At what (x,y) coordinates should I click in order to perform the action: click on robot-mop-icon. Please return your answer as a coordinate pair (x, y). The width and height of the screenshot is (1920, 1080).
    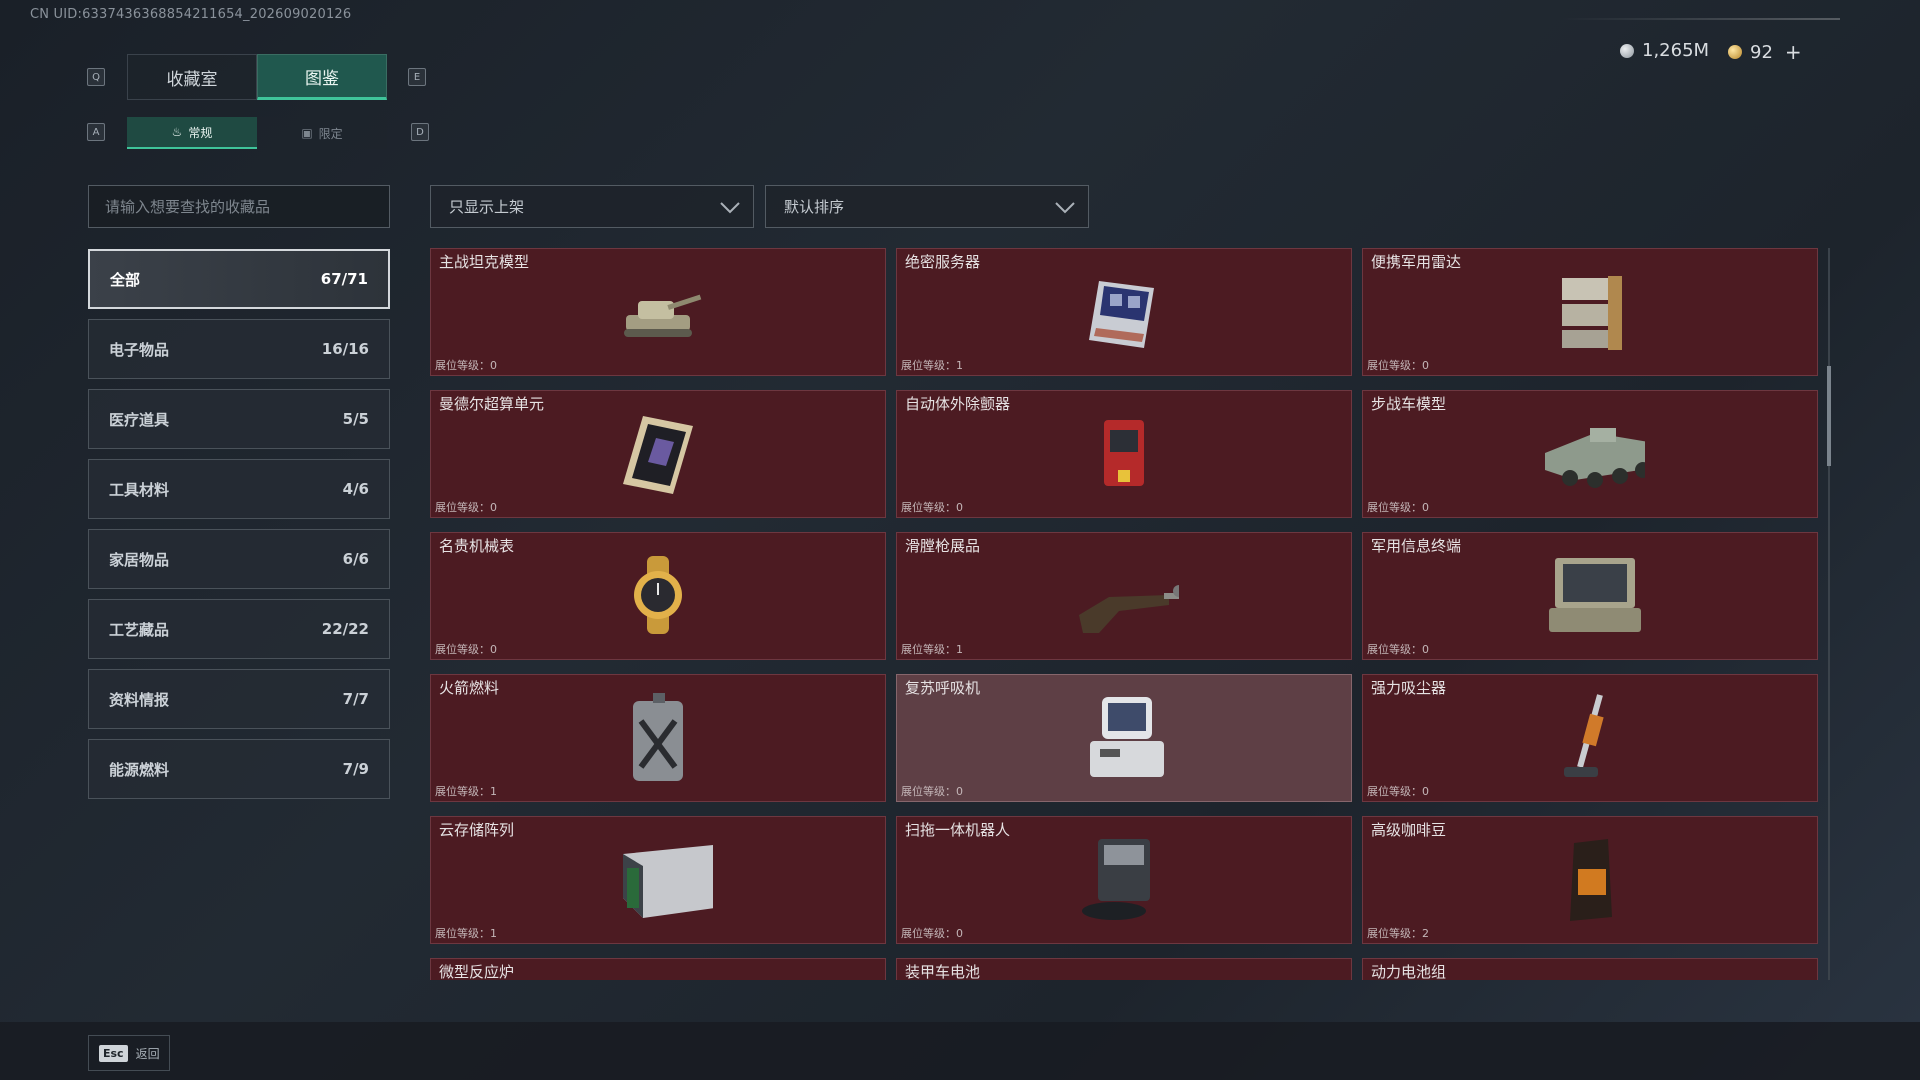
    Looking at the image, I should click on (1124, 879).